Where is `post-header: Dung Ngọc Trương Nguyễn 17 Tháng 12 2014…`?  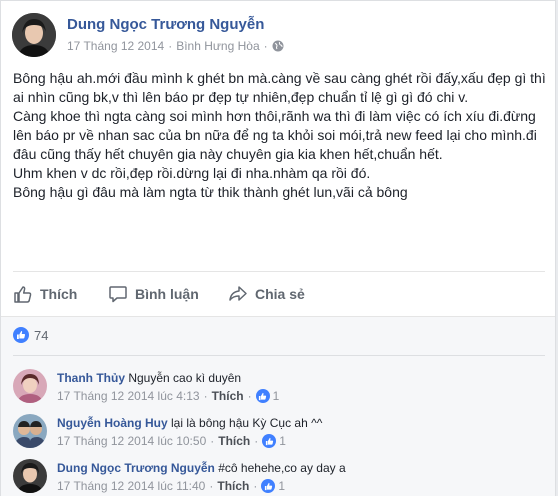
post-header: Dung Ngọc Trương Nguyễn 17 Tháng 12 2014… is located at coordinates (277, 36).